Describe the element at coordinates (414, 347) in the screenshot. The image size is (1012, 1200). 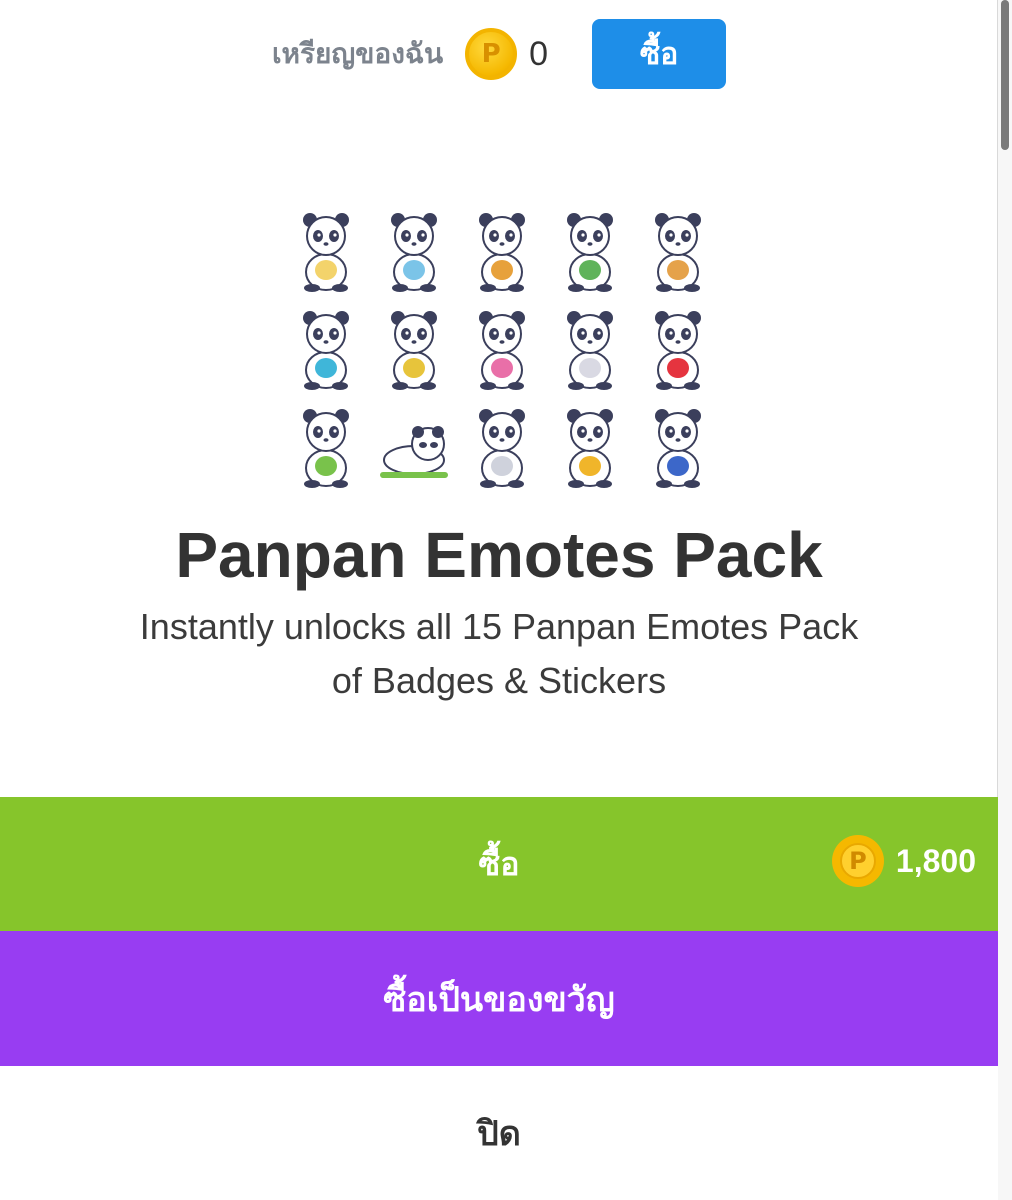
I see `dab-panda-icon` at that location.